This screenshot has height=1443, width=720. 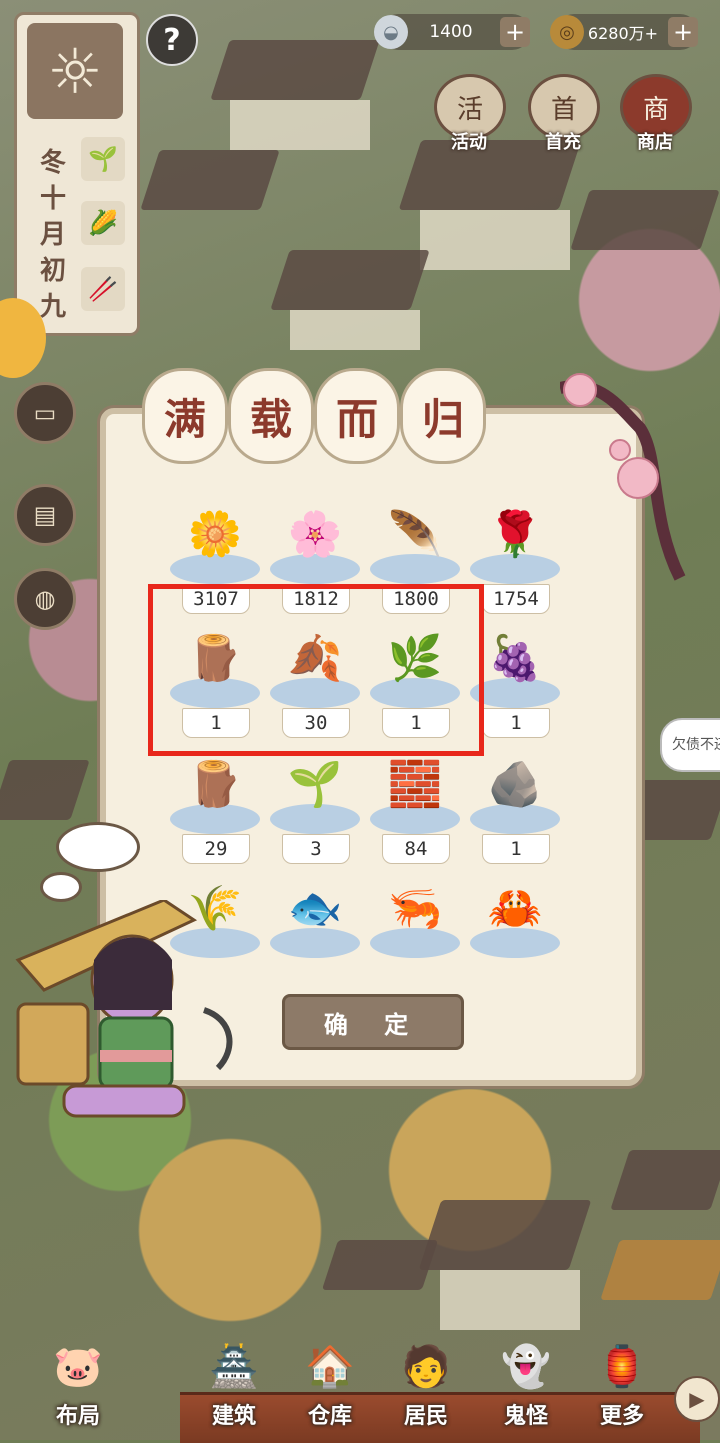 I want to click on season-label: 冬, so click(x=52, y=163).